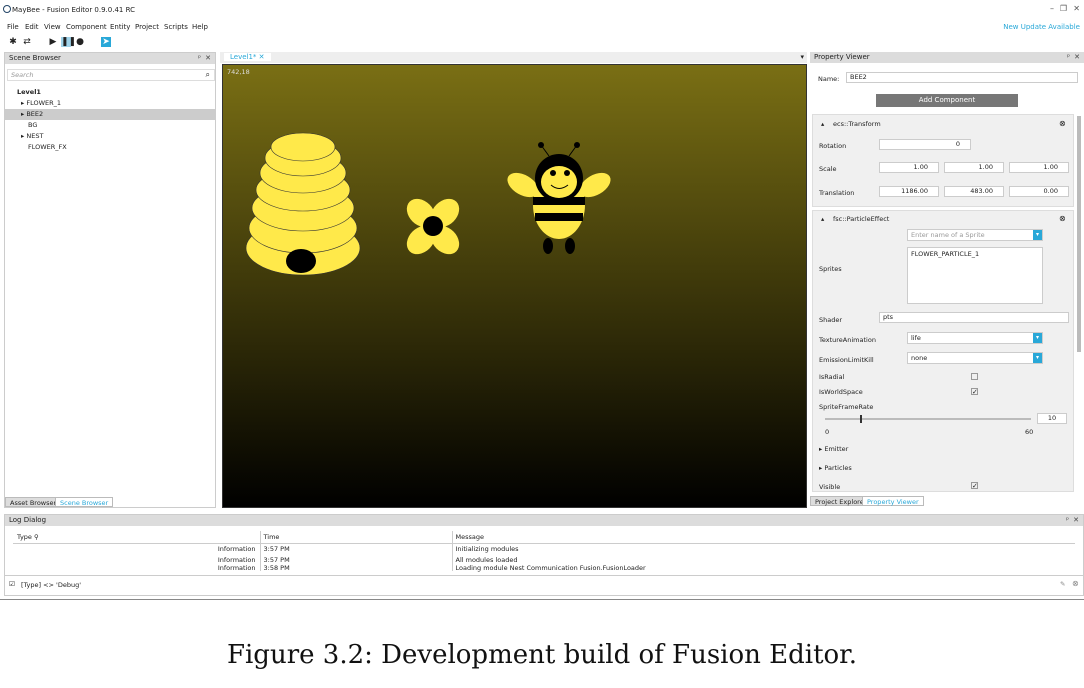  I want to click on tree-item-bg: BG, so click(110, 125).